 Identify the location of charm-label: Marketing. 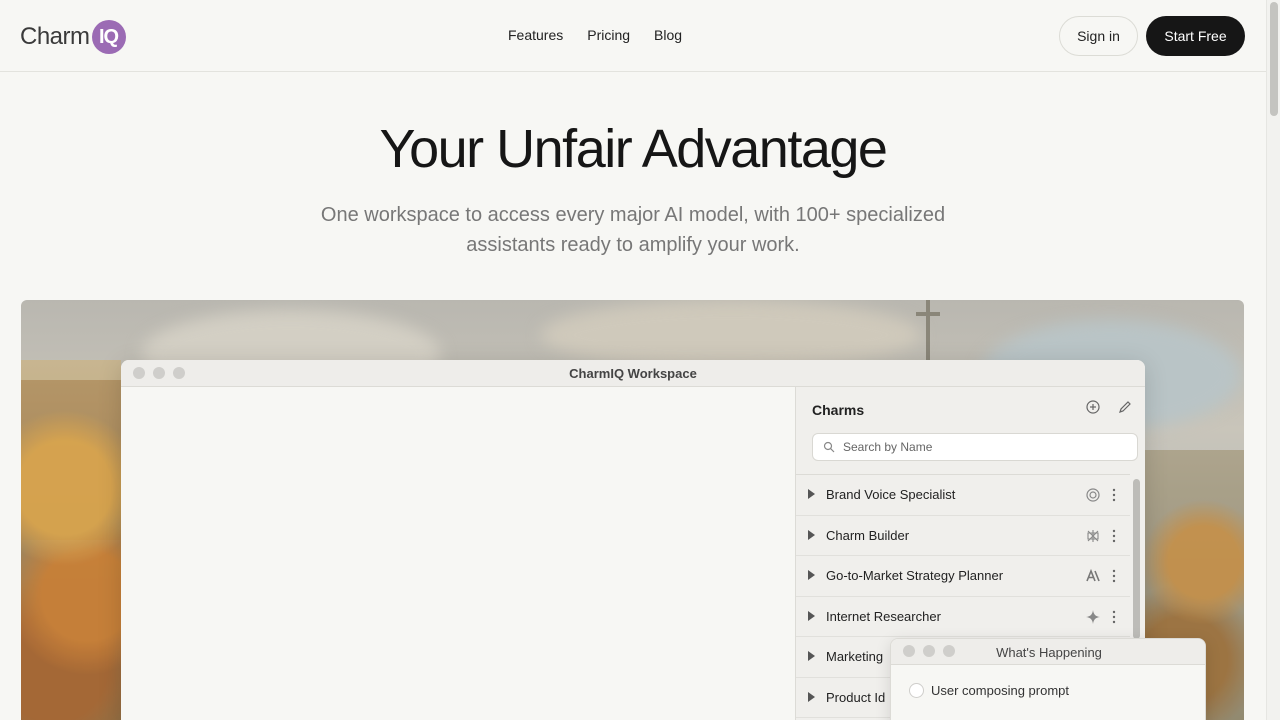
(855, 656).